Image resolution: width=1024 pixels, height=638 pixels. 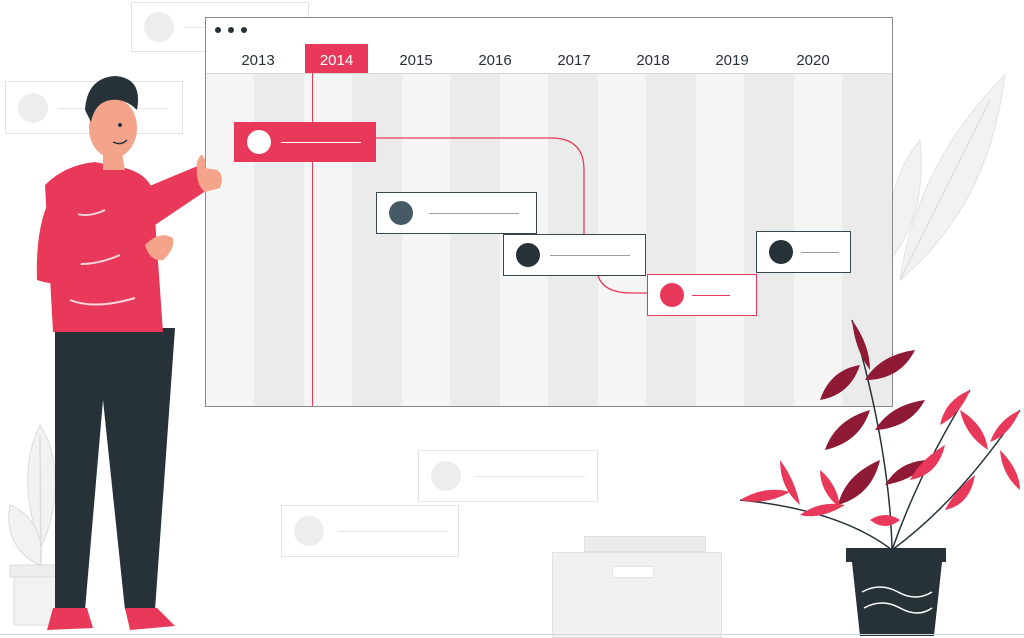 I want to click on background-leaf-decoration, so click(x=947, y=177).